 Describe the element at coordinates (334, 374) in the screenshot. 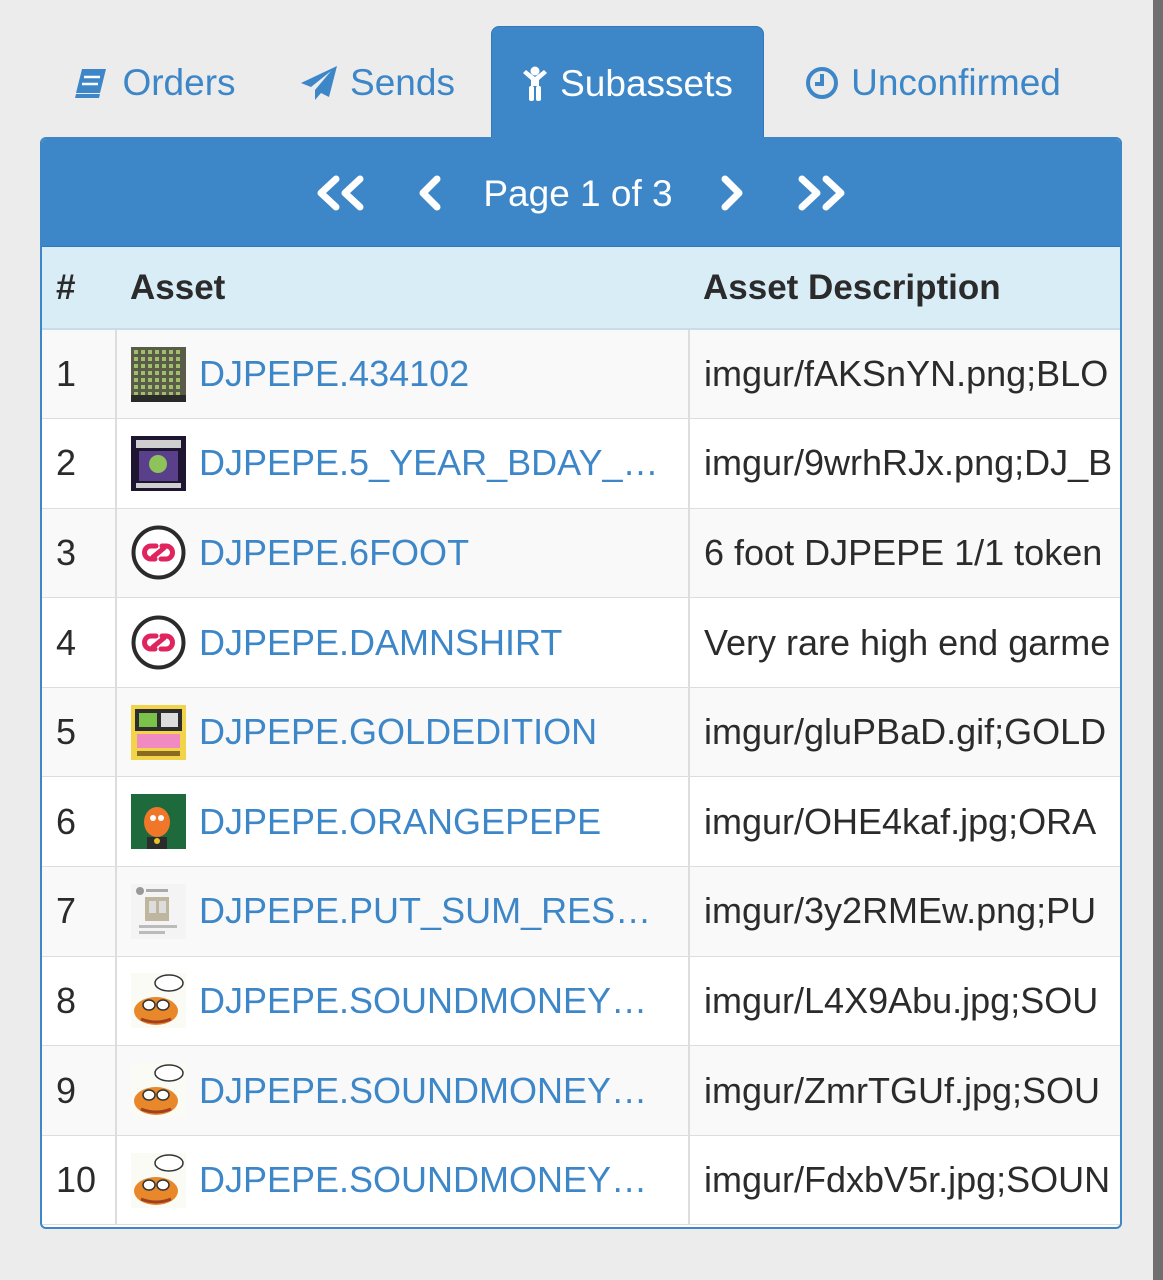

I see `asset-link: DJPEPE.434102` at that location.